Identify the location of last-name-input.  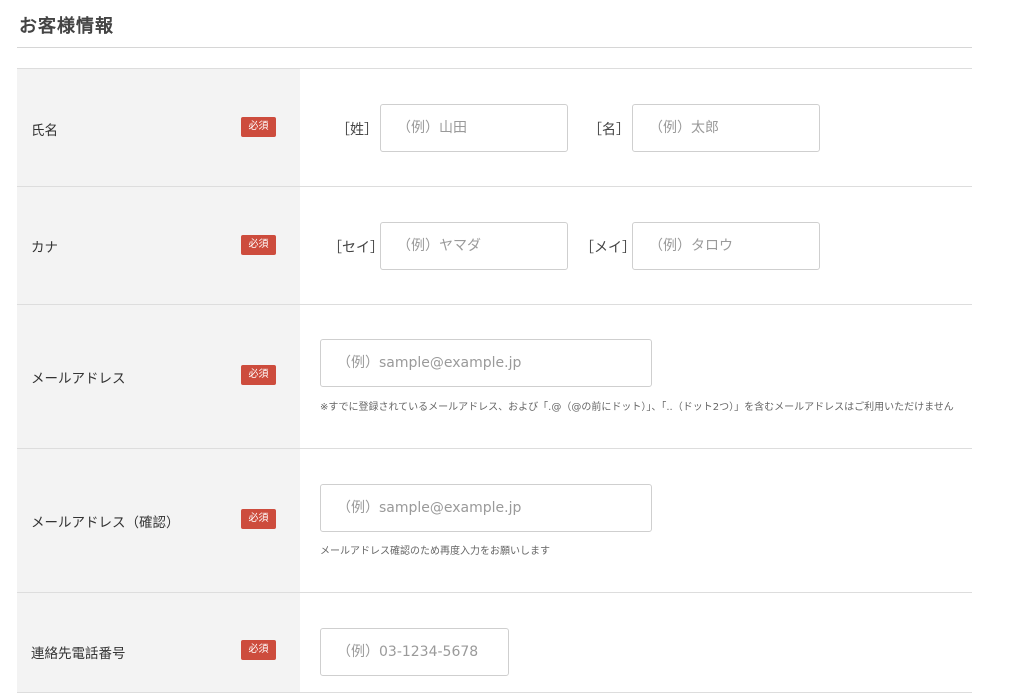
(474, 128).